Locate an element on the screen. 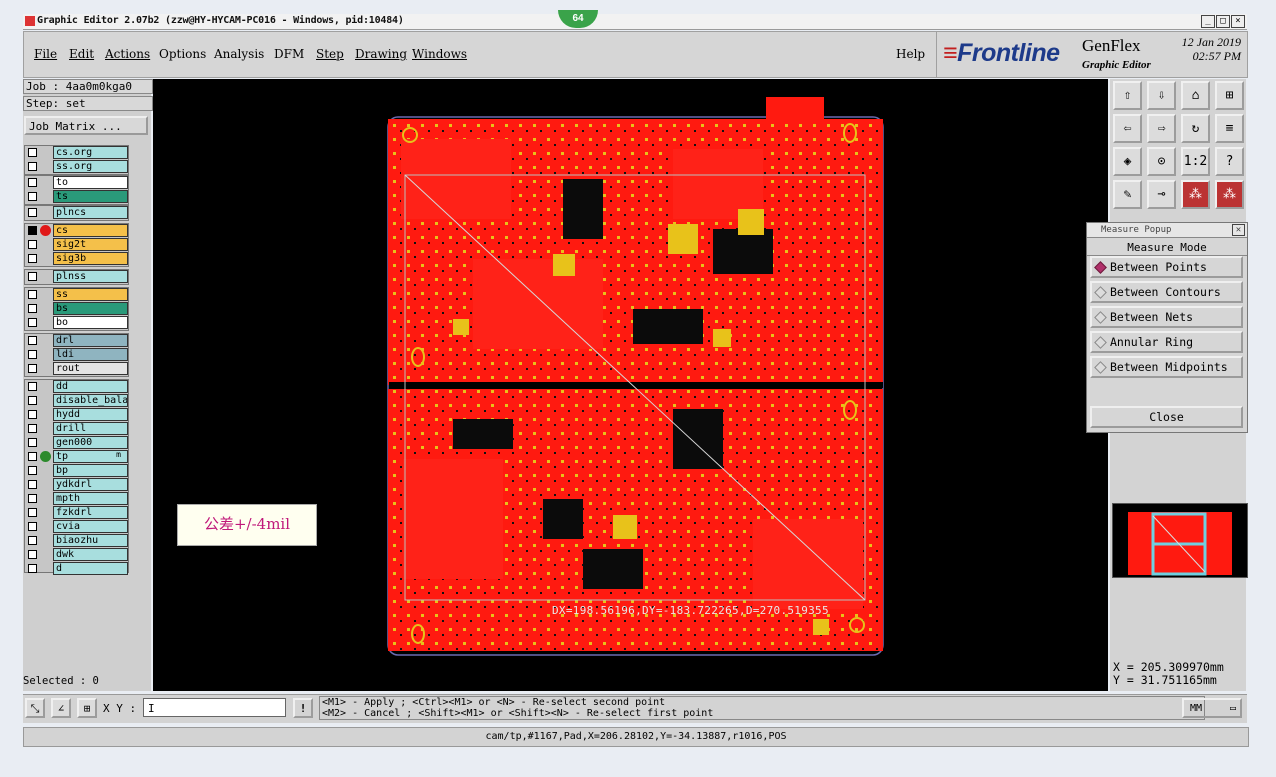 This screenshot has width=1276, height=777. zoom-window-icon: ⤡ is located at coordinates (35, 708).